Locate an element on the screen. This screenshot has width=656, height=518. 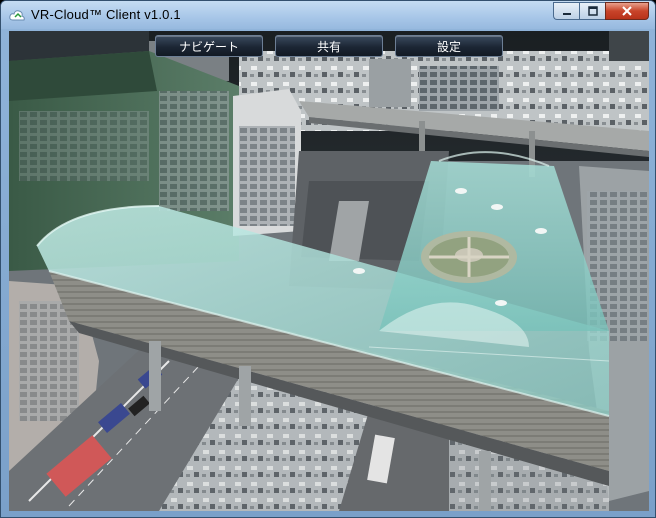
share-button: 共有 is located at coordinates (329, 46).